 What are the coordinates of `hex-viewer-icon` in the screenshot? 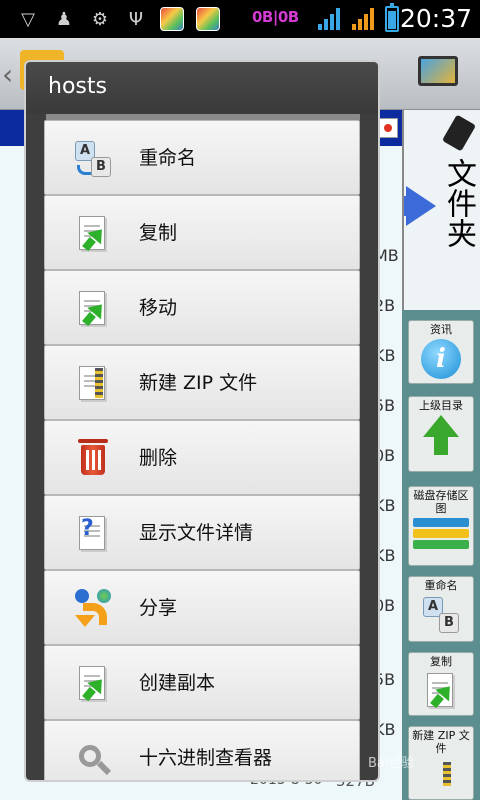 It's located at (93, 759).